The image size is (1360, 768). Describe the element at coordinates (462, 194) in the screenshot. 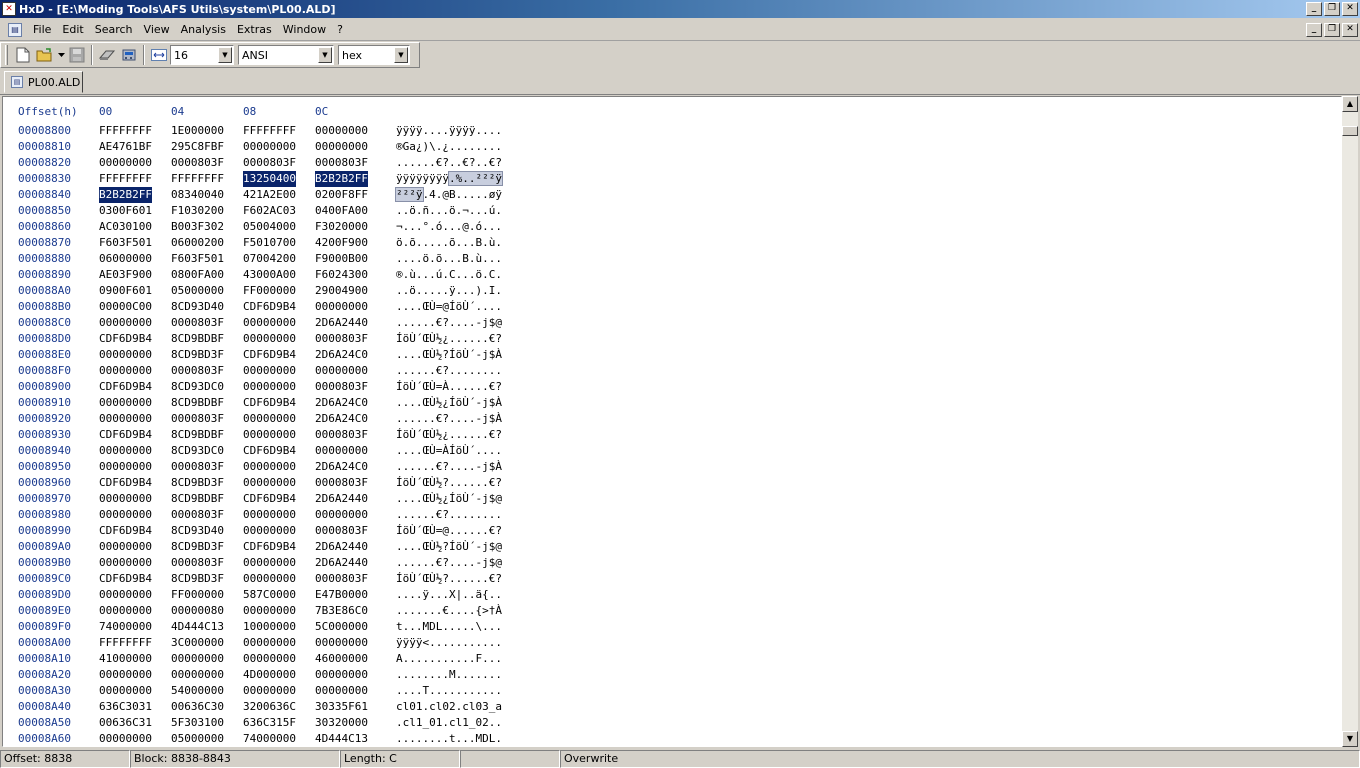

I see `text-segment: .4.@B.....øÿ` at that location.